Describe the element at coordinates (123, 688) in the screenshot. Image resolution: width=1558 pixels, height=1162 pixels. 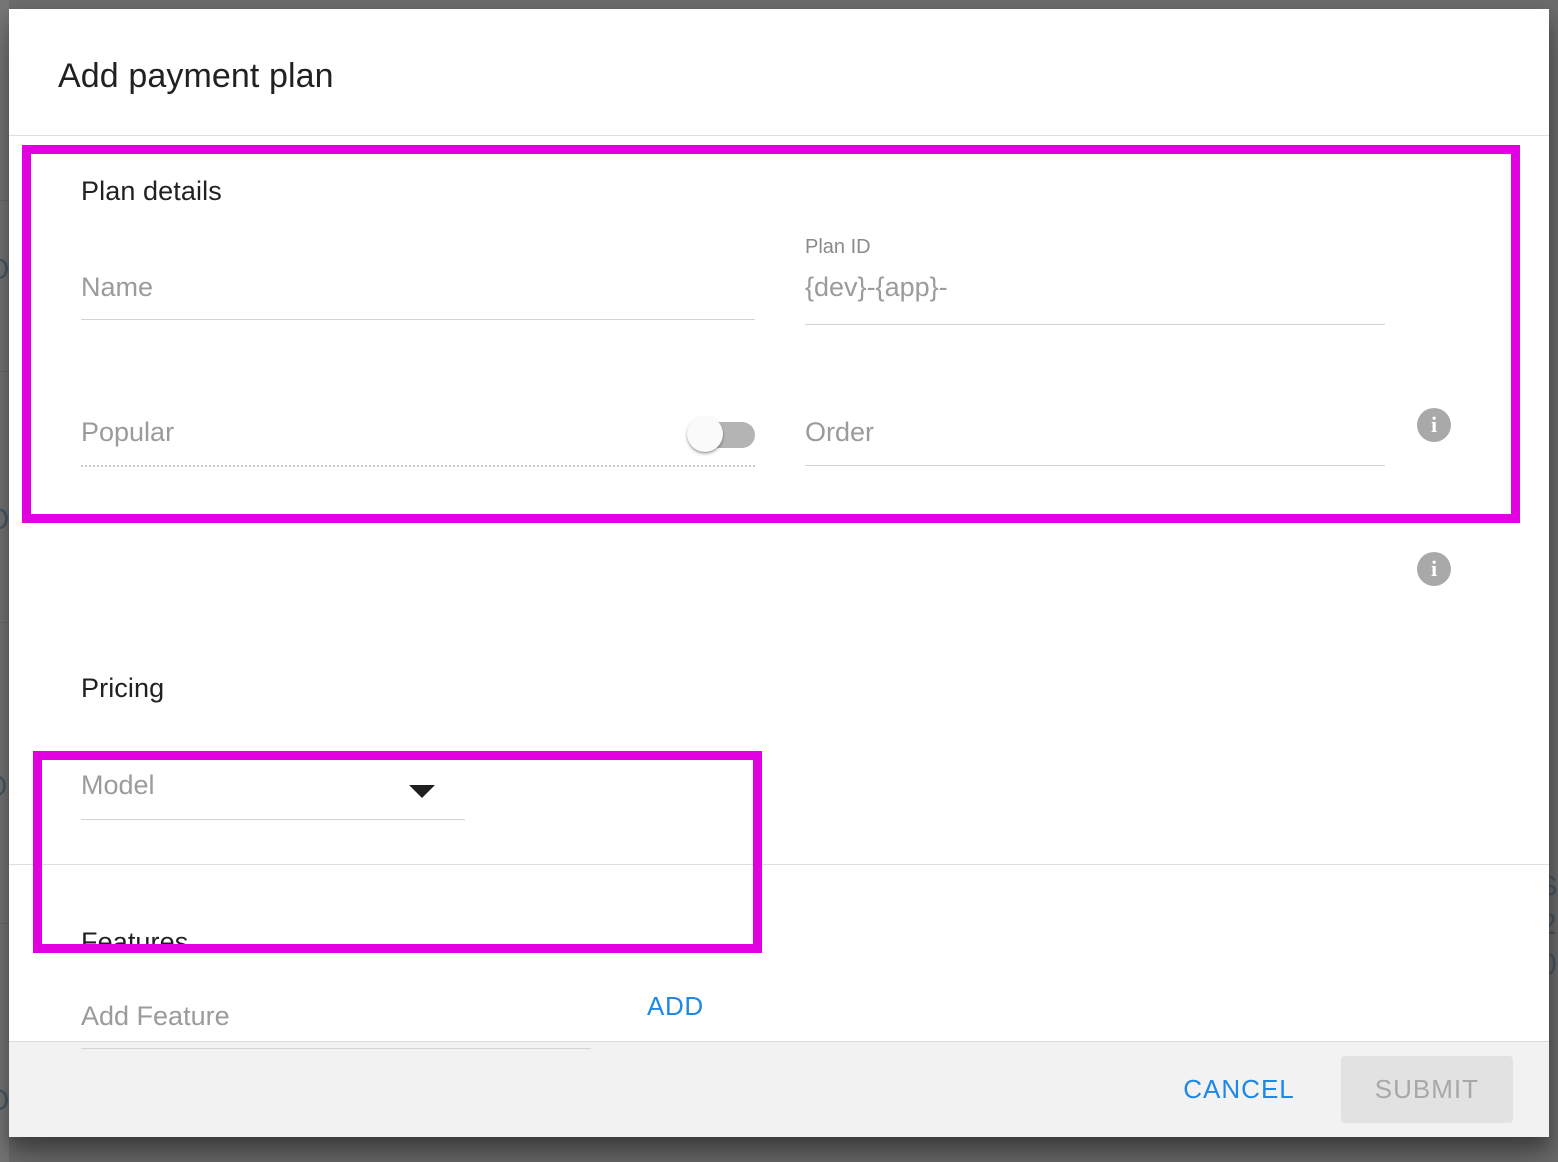
I see `pricing-heading: Pricing` at that location.